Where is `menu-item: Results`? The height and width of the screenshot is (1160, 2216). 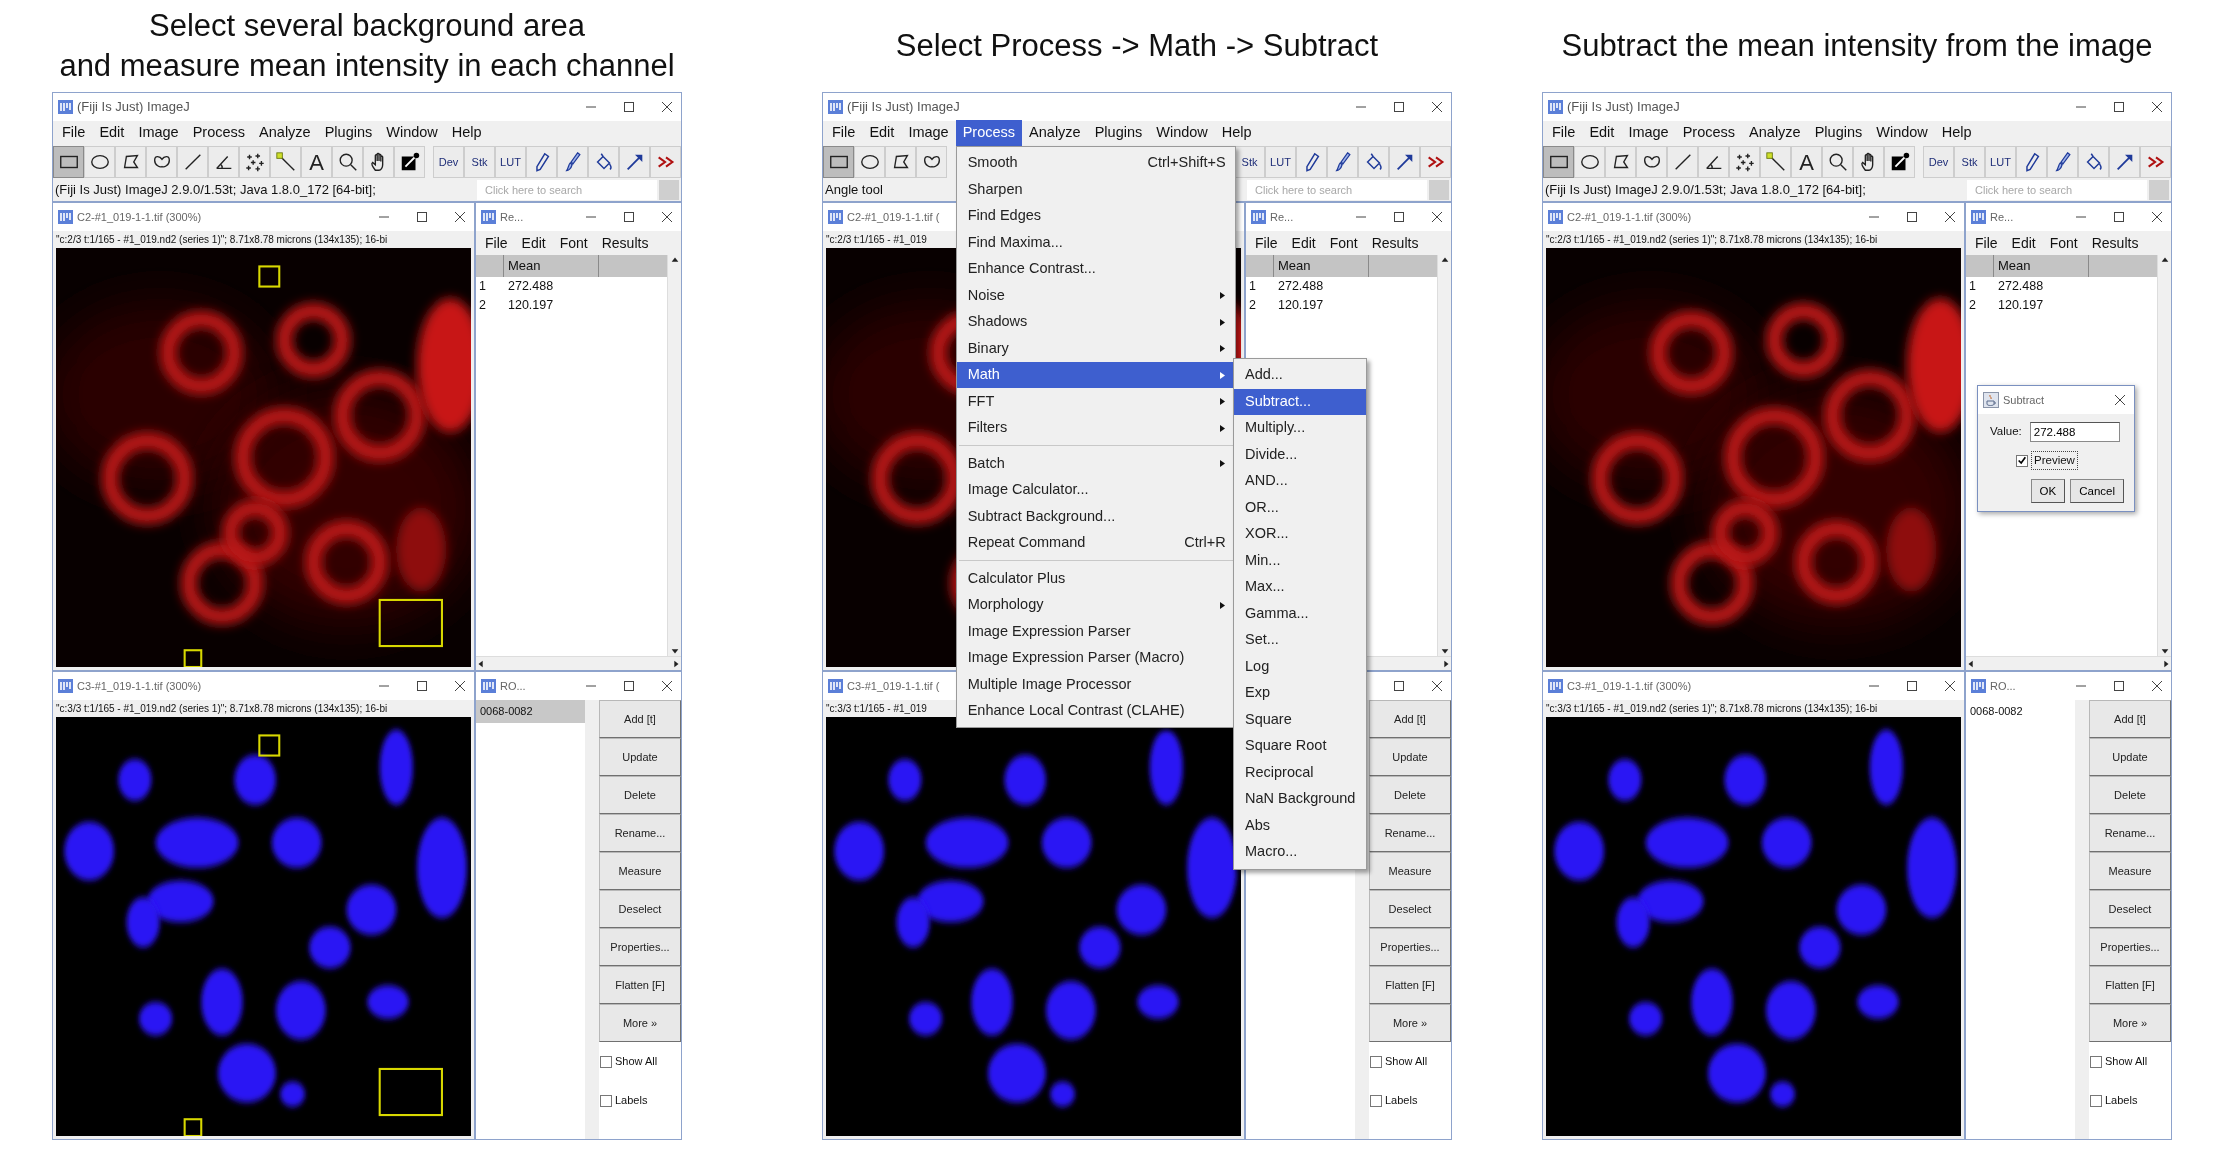 menu-item: Results is located at coordinates (1395, 243).